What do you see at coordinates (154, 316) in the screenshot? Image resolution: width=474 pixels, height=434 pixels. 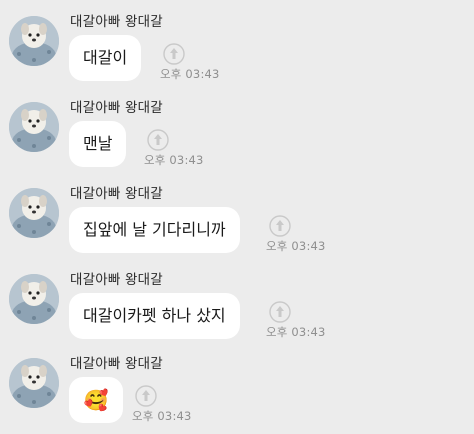 I see `message-bubble: 대갈이카펫 하나 샀지` at bounding box center [154, 316].